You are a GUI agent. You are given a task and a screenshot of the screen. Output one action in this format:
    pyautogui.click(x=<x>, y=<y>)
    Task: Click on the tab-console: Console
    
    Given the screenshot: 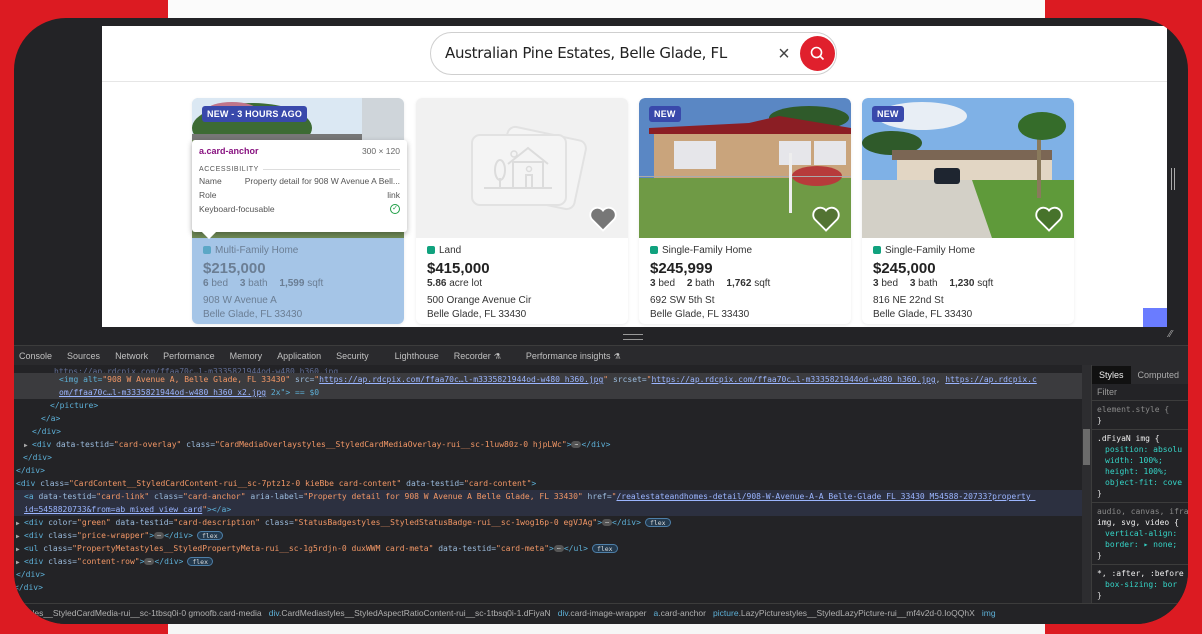 What is the action you would take?
    pyautogui.click(x=35, y=356)
    